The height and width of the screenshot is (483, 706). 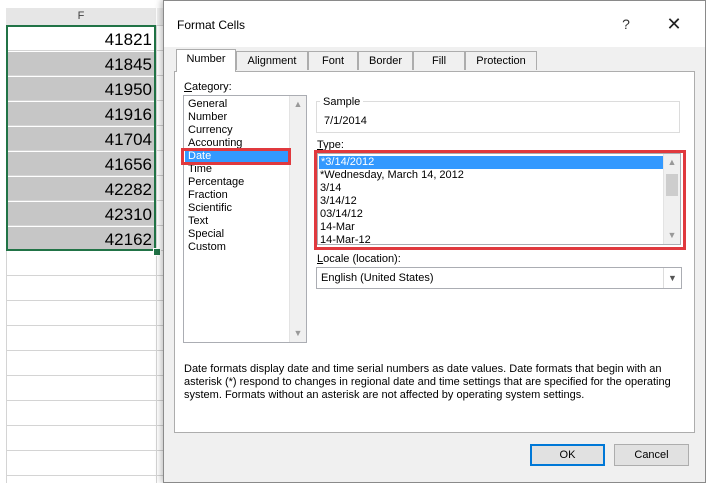 I want to click on cell-value: 42310, so click(x=82, y=214).